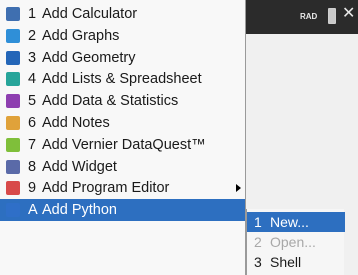  What do you see at coordinates (33, 210) in the screenshot?
I see `menu-item-number: A` at bounding box center [33, 210].